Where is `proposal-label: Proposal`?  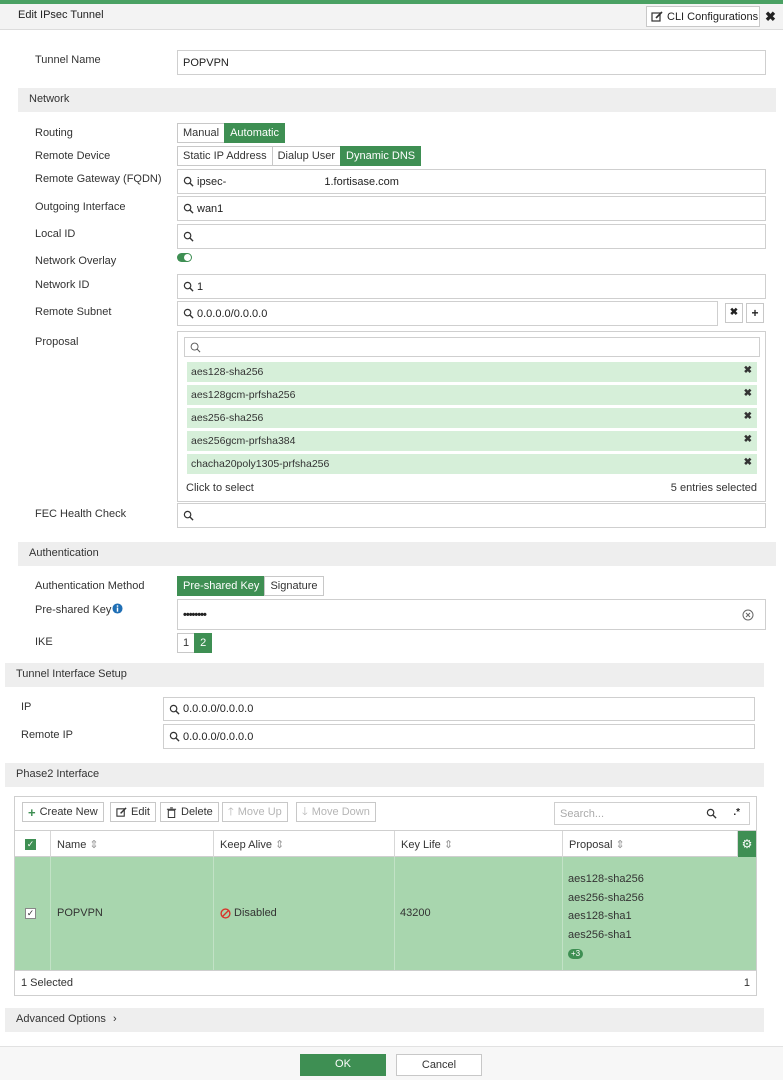
proposal-label: Proposal is located at coordinates (57, 342).